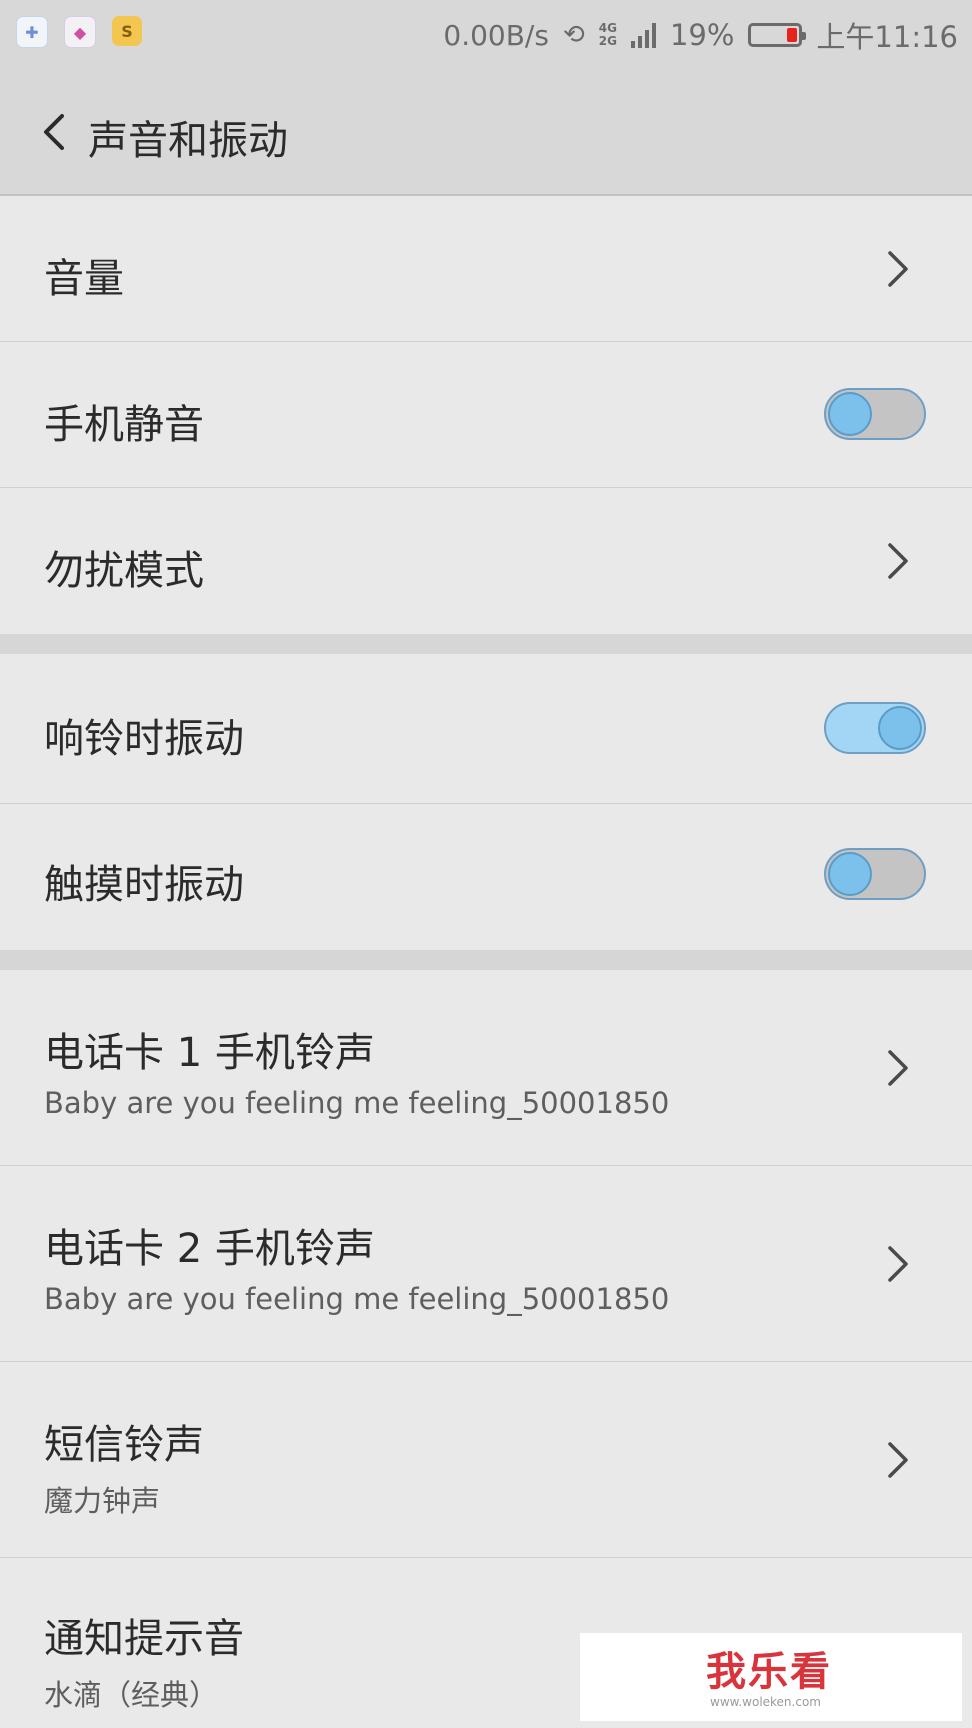 The height and width of the screenshot is (1728, 972). What do you see at coordinates (496, 35) in the screenshot?
I see `net-speed: 0.00B/s` at bounding box center [496, 35].